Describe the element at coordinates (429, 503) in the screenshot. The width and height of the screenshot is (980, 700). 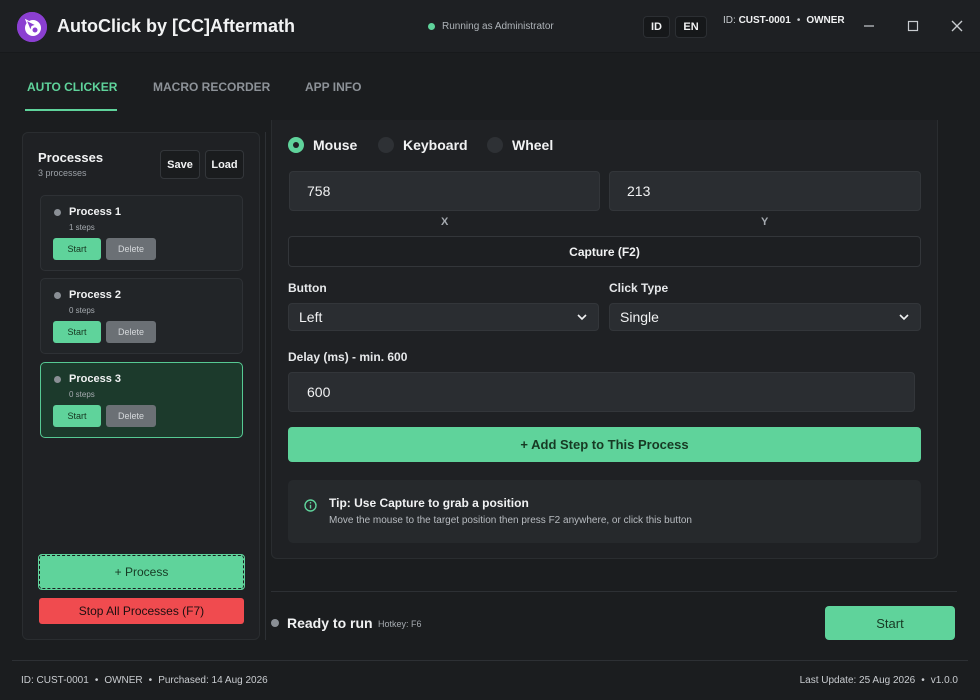
I see `tip-title: Tip: Use Capture to grab a position` at that location.